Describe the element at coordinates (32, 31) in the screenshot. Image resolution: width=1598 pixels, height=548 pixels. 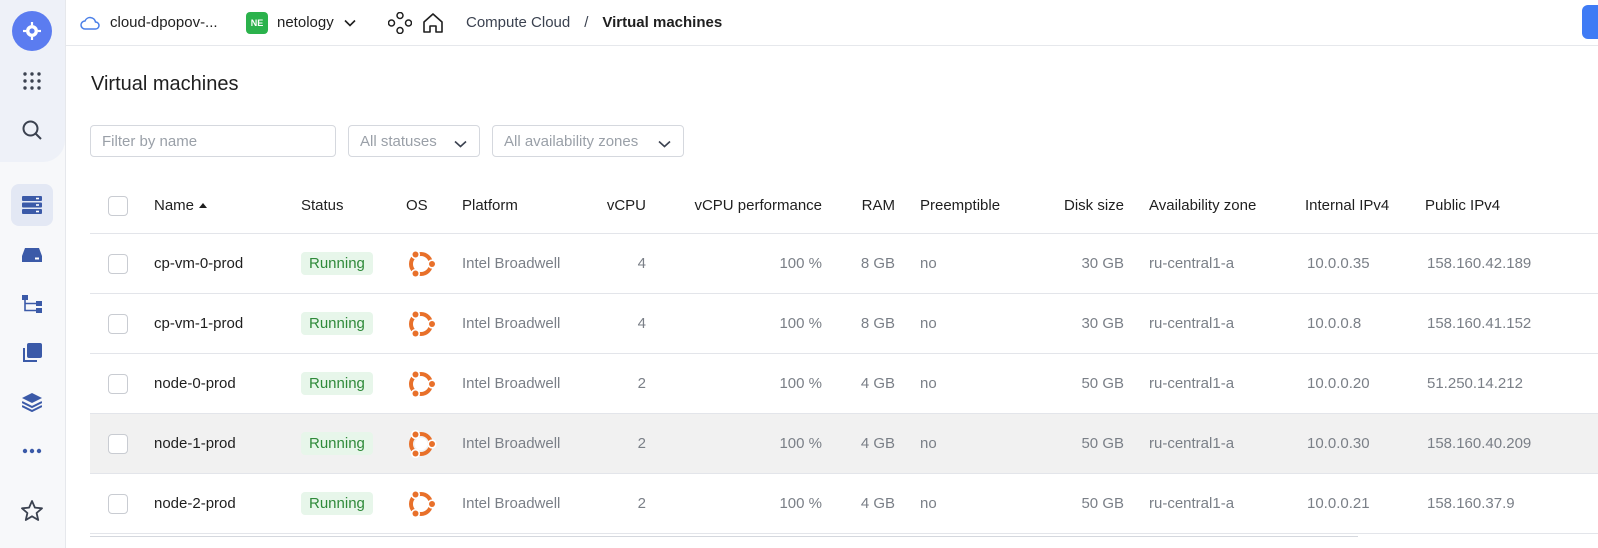
I see `cloud-logo-icon` at that location.